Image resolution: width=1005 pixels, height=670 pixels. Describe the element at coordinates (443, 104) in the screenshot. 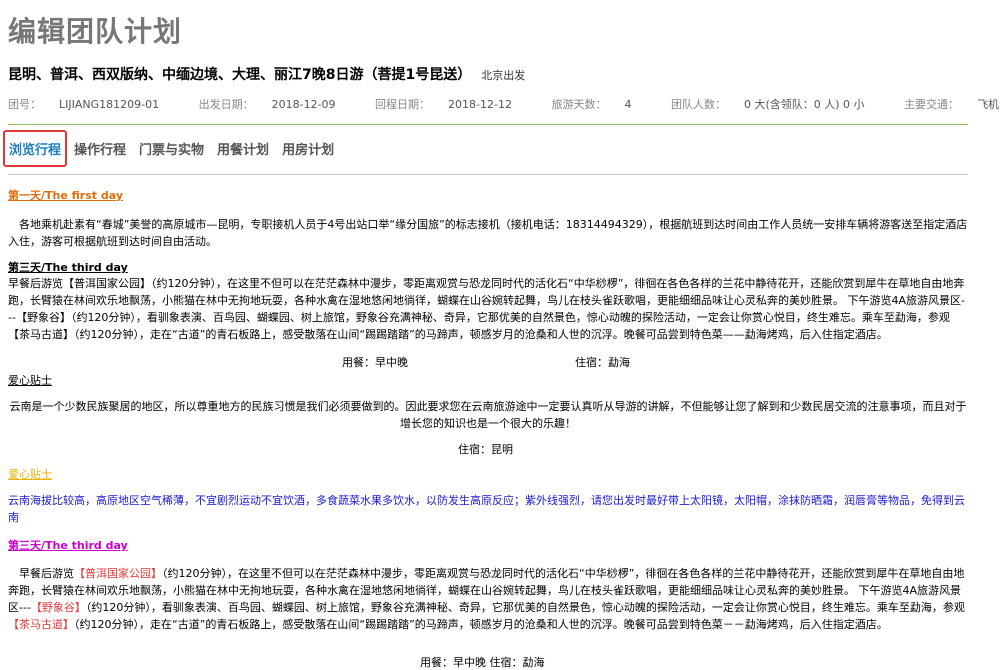

I see `return-date: 回程日期： 2018-12-12` at that location.